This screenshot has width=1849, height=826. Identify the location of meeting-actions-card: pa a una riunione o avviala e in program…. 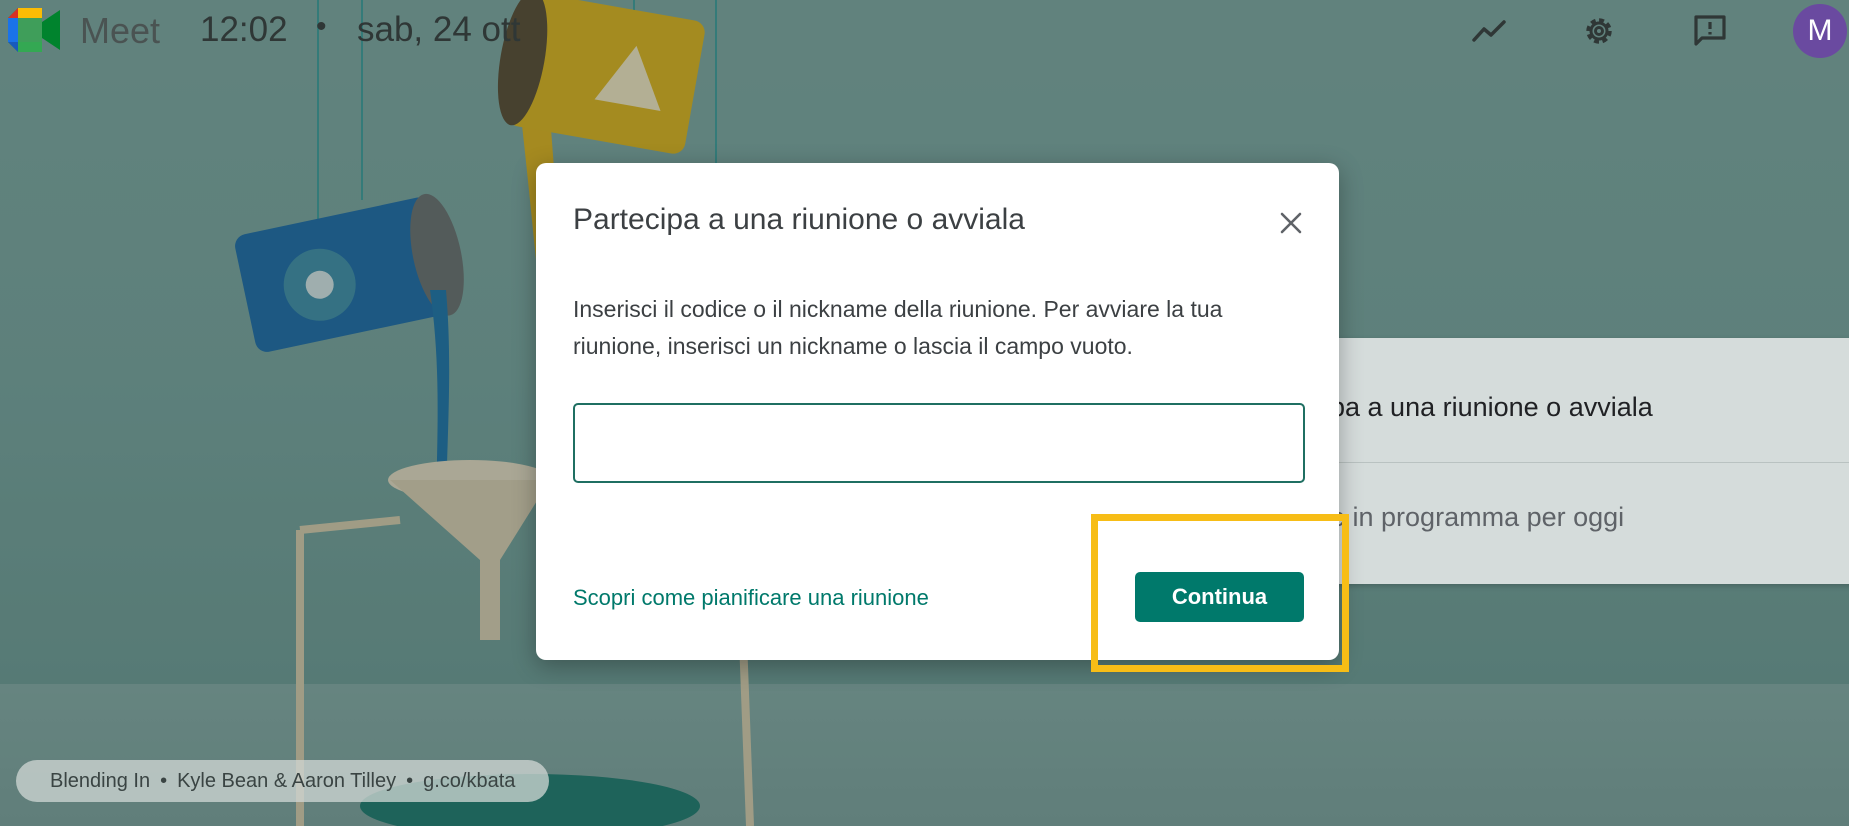
(1574, 461).